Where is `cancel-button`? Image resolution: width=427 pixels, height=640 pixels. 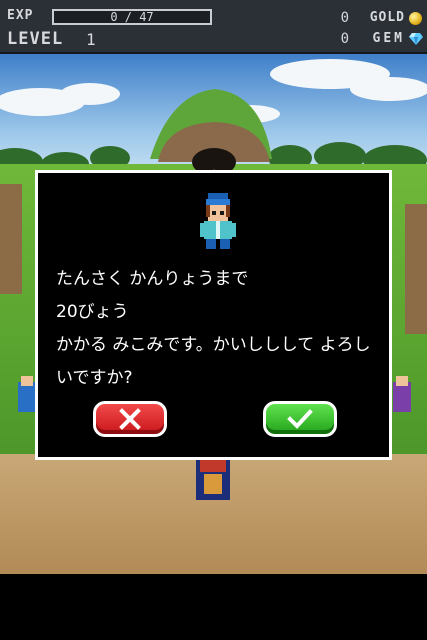 cancel-button is located at coordinates (130, 419).